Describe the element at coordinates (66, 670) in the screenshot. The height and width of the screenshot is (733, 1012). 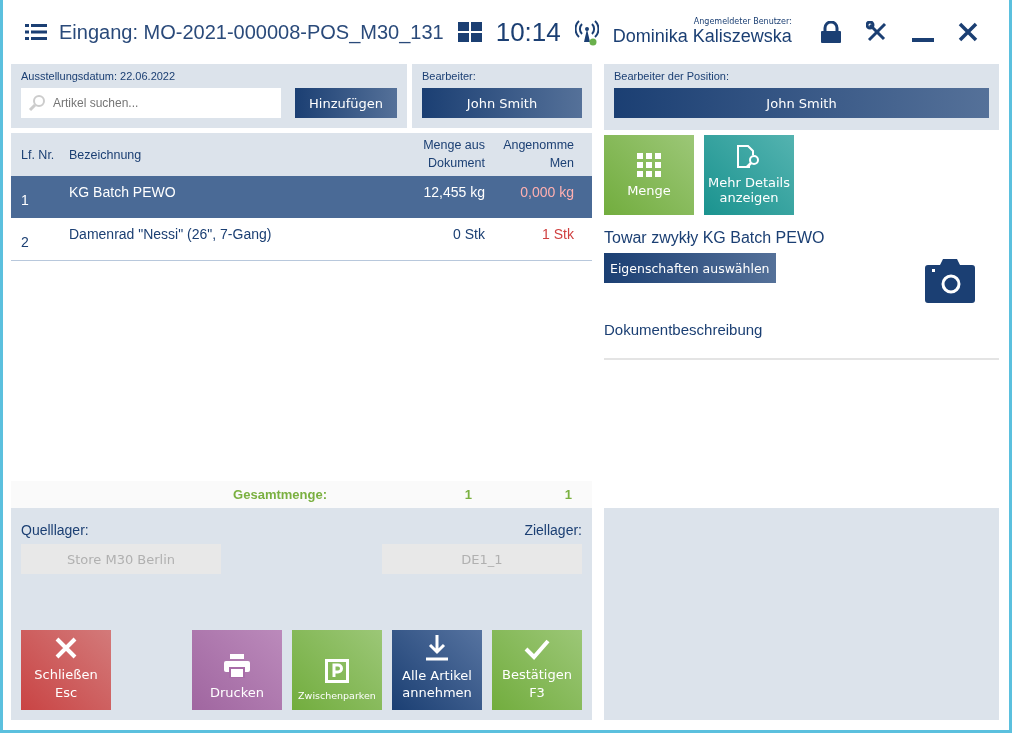
I see `close-button: Schließen Esc` at that location.